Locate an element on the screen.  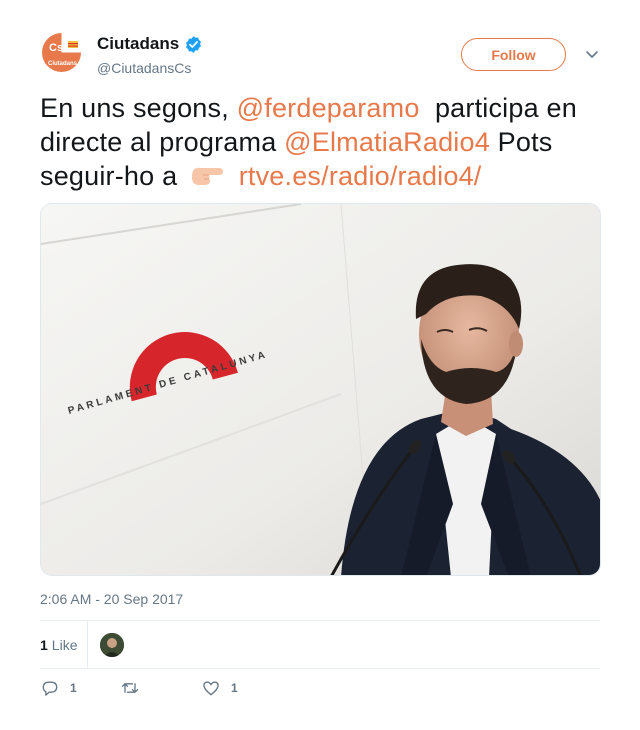
follow-button: Follow is located at coordinates (513, 54).